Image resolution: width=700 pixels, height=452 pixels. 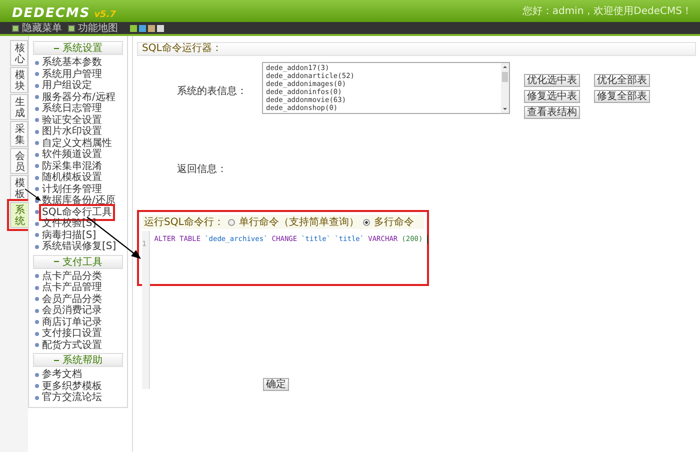 What do you see at coordinates (62, 374) in the screenshot?
I see `menu-item: 参考文档` at bounding box center [62, 374].